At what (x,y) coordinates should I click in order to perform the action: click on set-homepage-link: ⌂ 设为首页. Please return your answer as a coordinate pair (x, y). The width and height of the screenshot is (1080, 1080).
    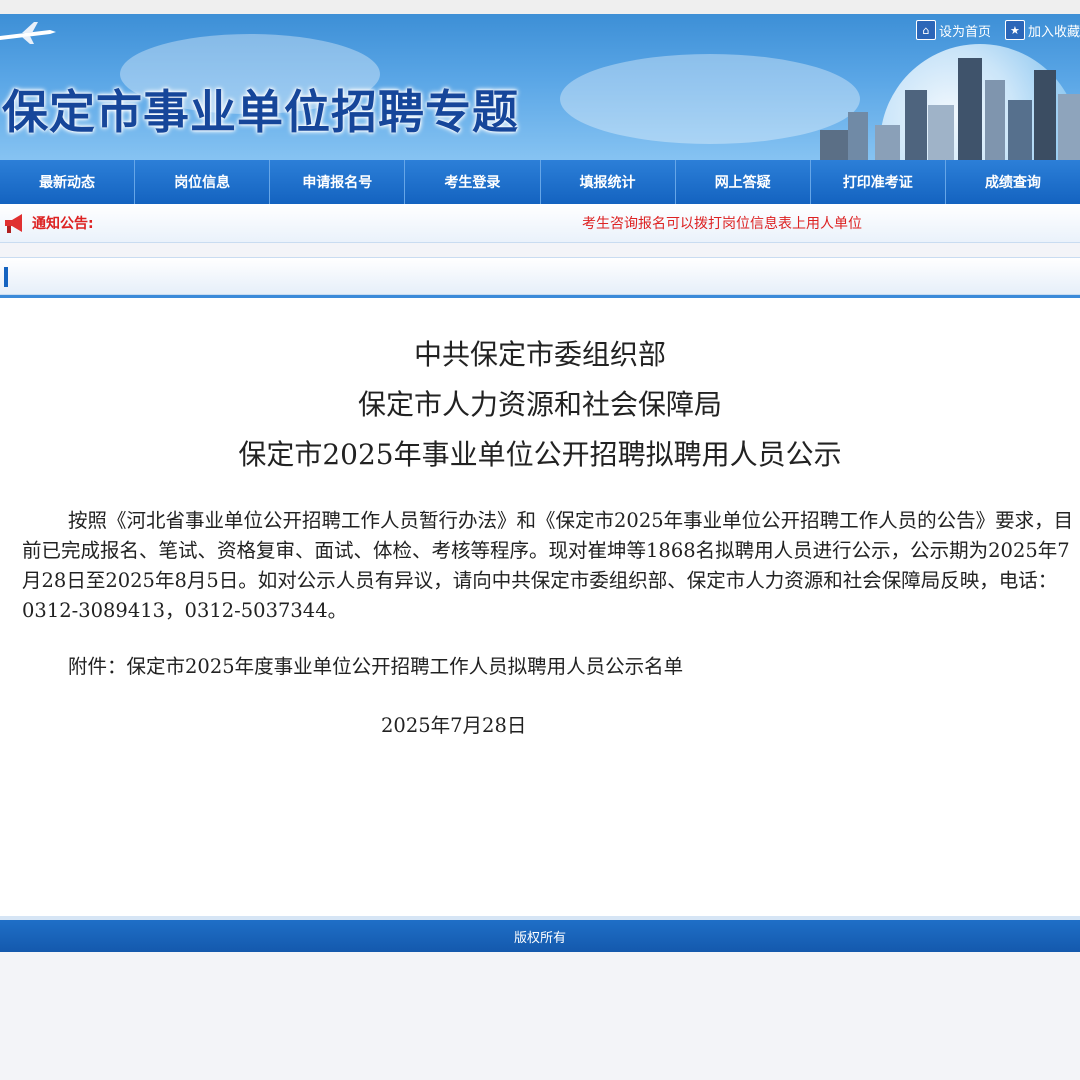
    Looking at the image, I should click on (953, 30).